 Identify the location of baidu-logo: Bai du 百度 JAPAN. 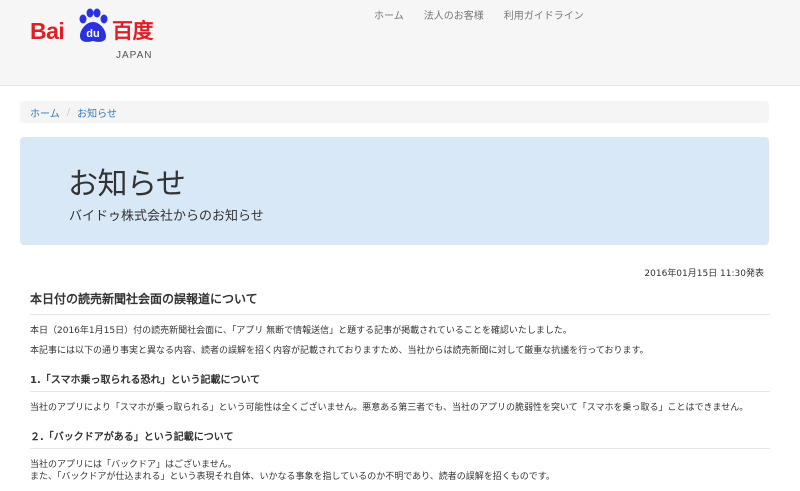
(95, 36).